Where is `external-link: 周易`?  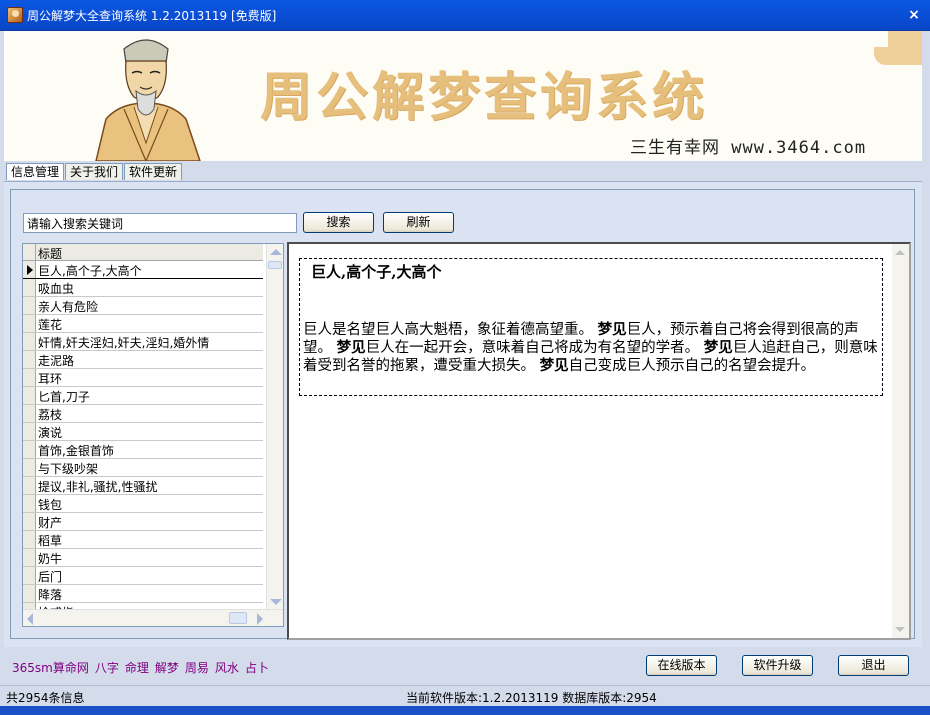
external-link: 周易 is located at coordinates (197, 668).